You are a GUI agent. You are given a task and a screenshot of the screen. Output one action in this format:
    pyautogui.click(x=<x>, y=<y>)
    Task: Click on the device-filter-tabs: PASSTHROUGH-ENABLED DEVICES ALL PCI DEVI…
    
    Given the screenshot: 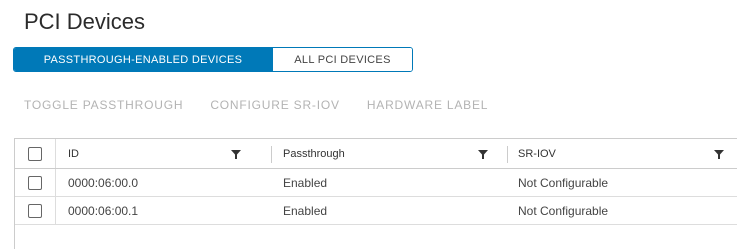 What is the action you would take?
    pyautogui.click(x=213, y=59)
    